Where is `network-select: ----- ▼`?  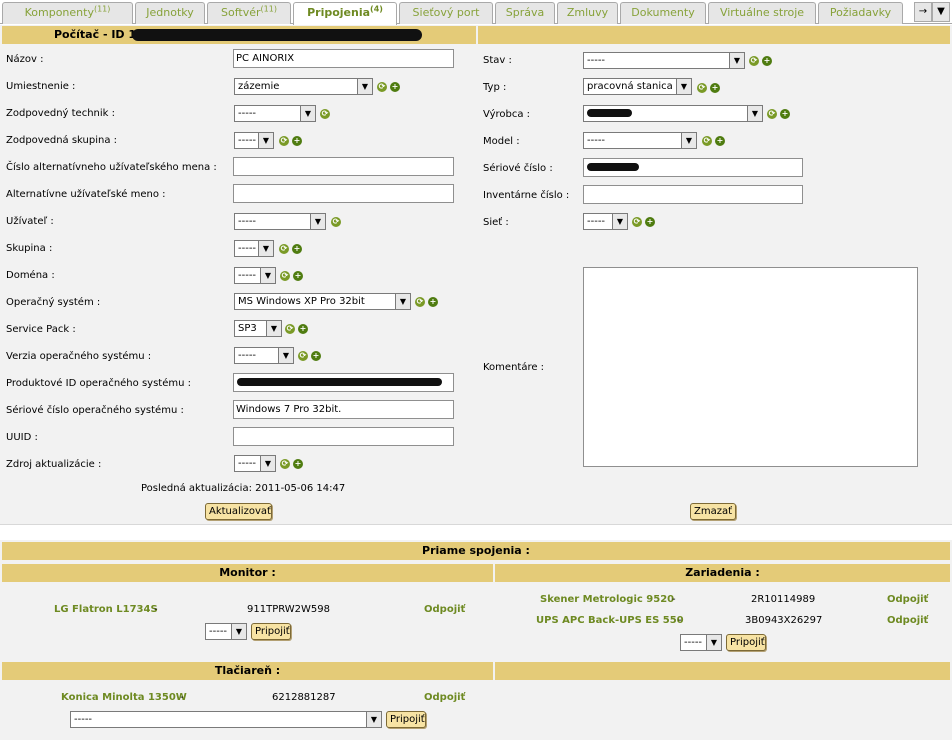 network-select: ----- ▼ is located at coordinates (605, 221).